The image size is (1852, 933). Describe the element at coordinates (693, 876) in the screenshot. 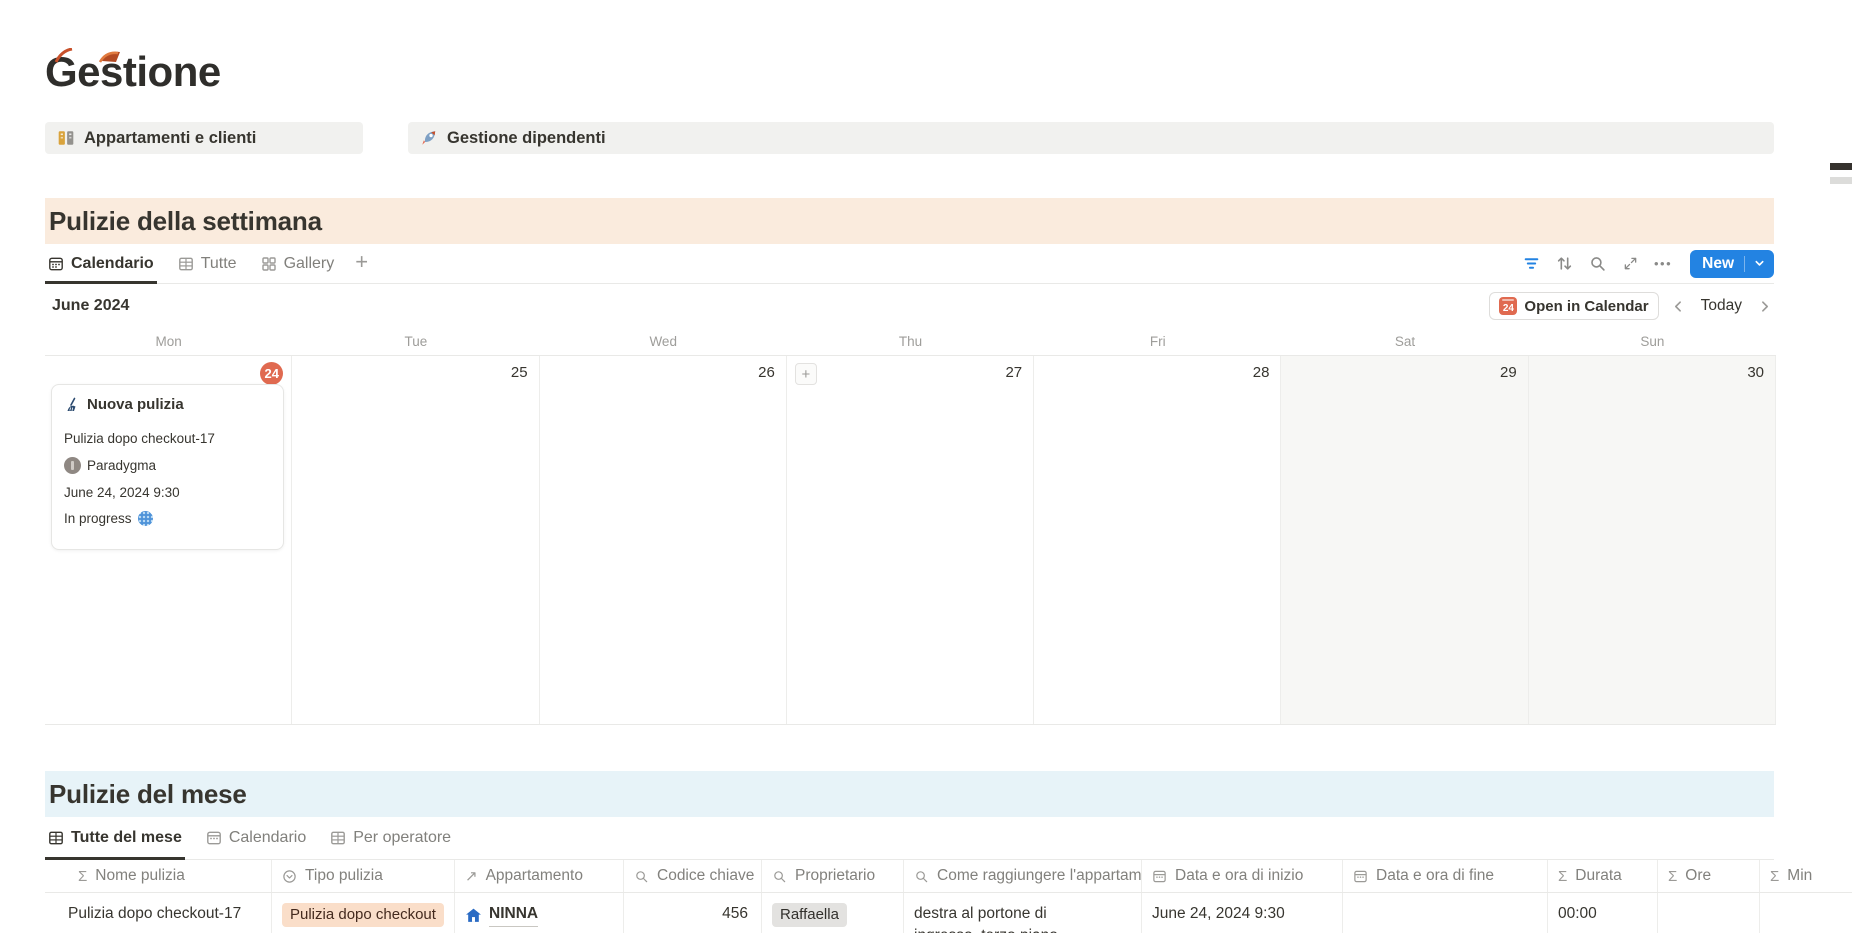

I see `column-header-codice-chiave: Codice chiave` at that location.